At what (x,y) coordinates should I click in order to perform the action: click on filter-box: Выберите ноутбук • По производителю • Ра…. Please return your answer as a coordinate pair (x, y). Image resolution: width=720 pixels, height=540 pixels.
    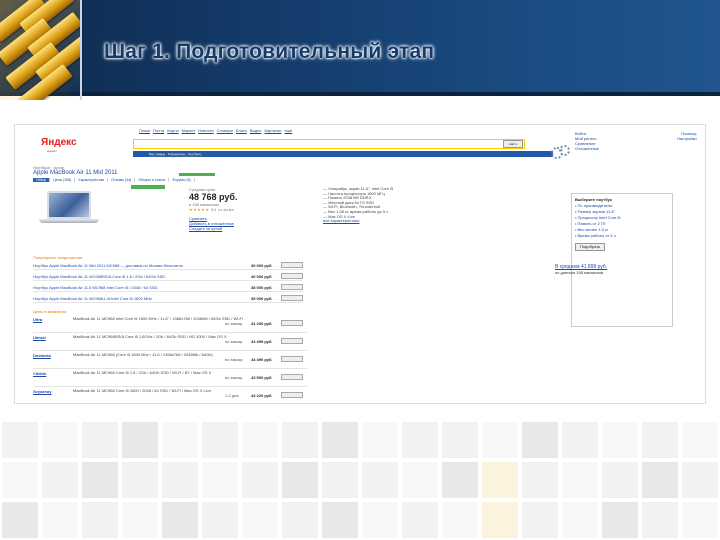
    Looking at the image, I should click on (622, 260).